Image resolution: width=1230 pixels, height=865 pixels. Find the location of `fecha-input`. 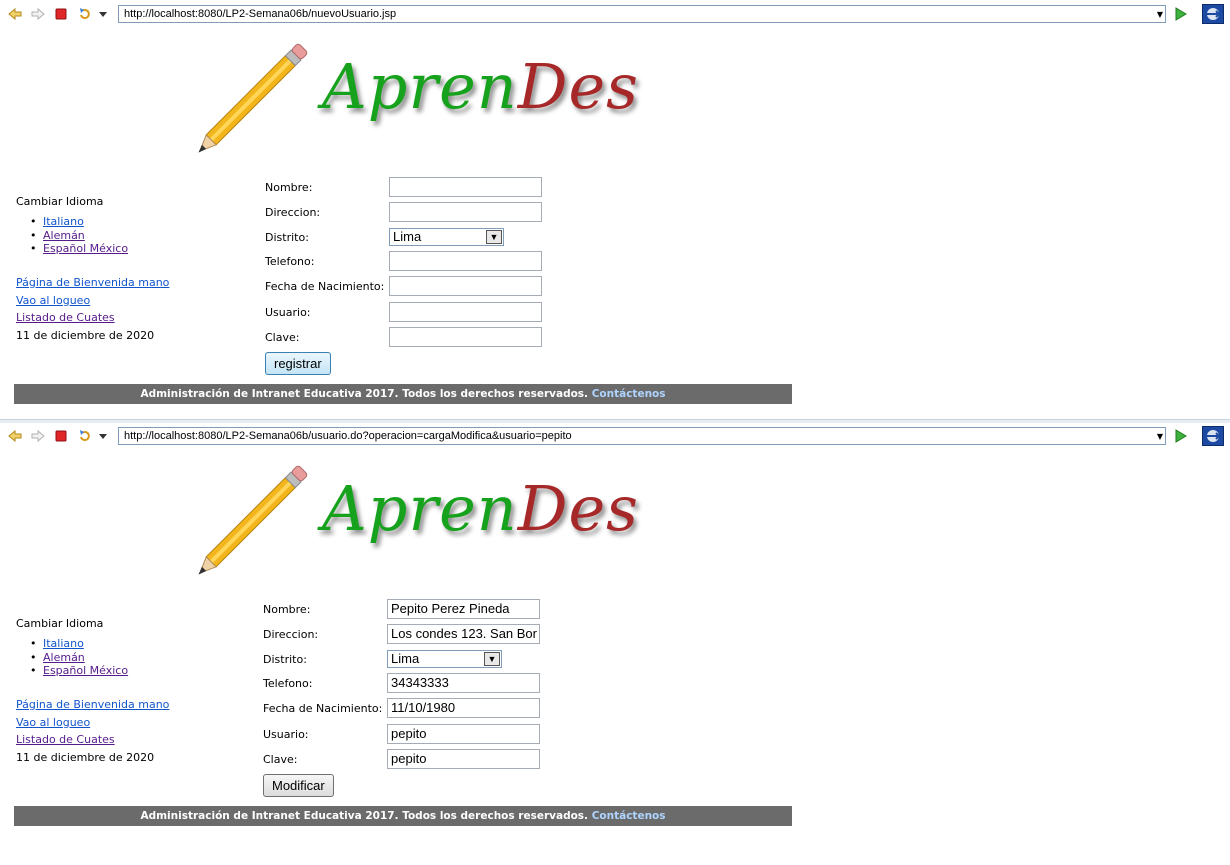

fecha-input is located at coordinates (465, 286).